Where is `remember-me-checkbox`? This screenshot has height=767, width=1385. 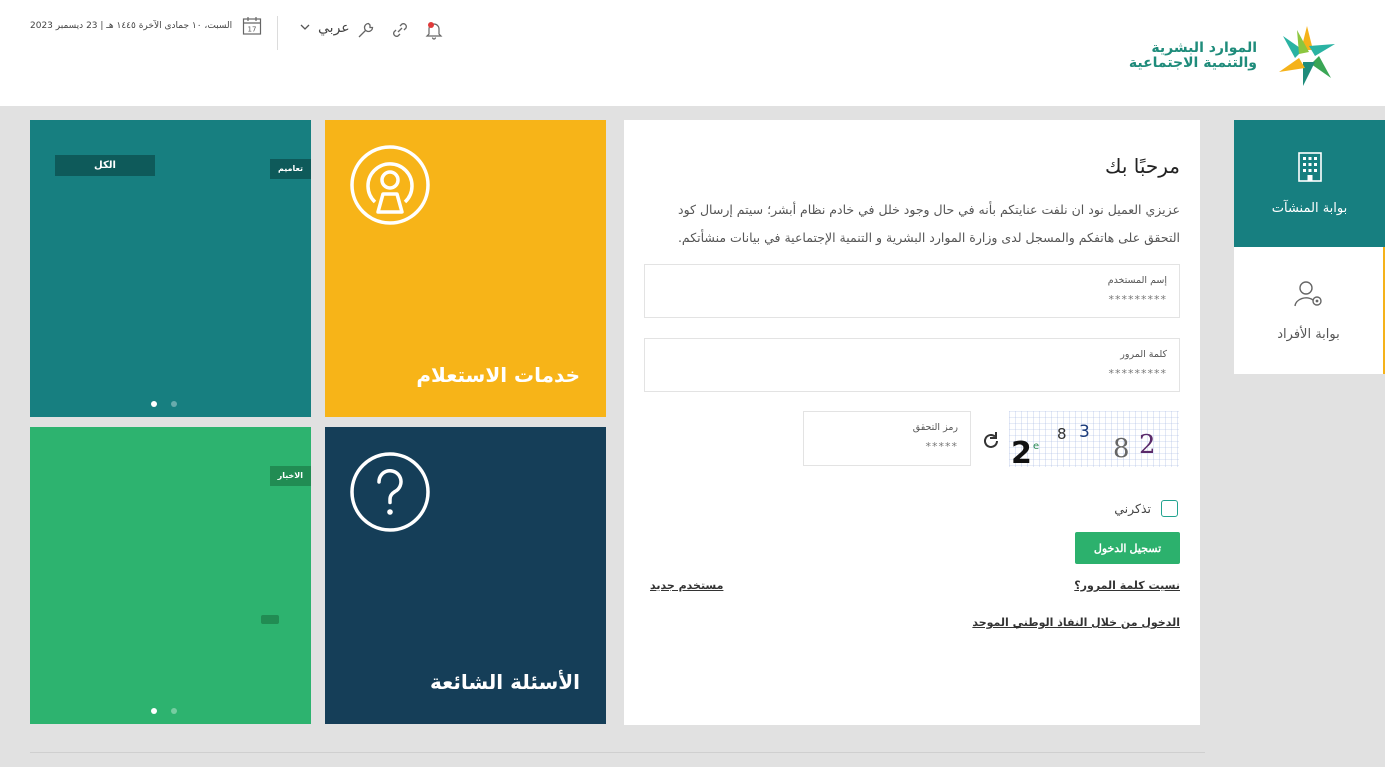
remember-me-checkbox is located at coordinates (1169, 508).